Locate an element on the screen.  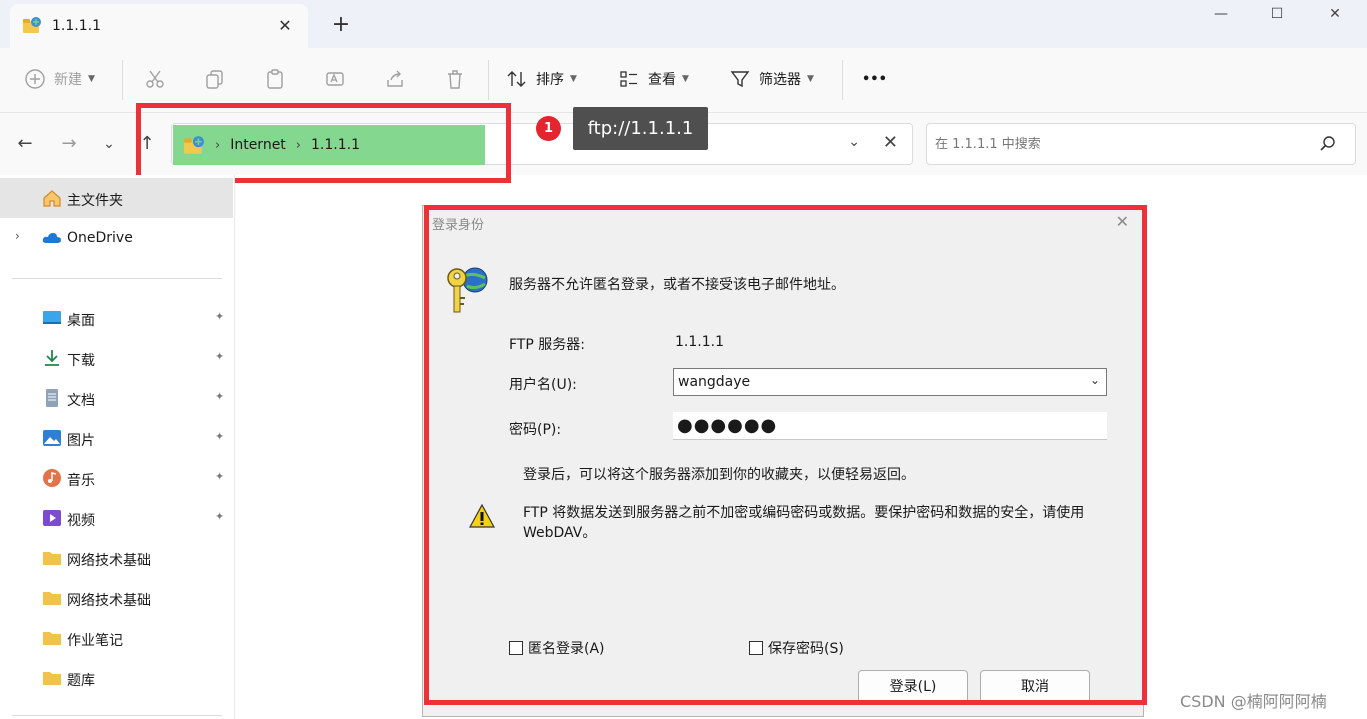
new-tab-button: + is located at coordinates (341, 26).